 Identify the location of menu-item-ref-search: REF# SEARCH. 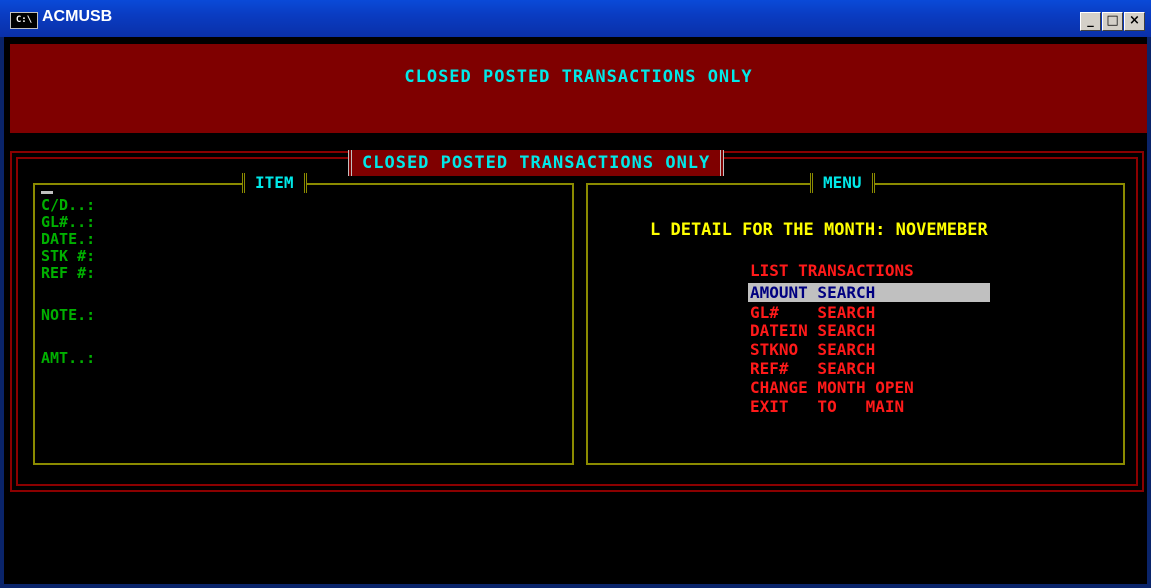
(869, 368).